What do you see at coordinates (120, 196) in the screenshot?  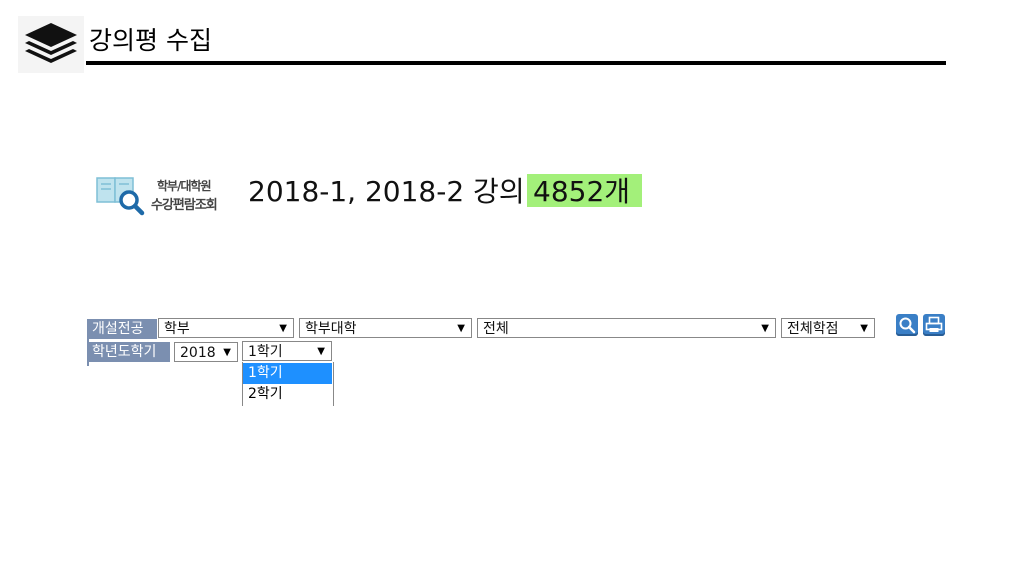 I see `book-magnifier-icon` at bounding box center [120, 196].